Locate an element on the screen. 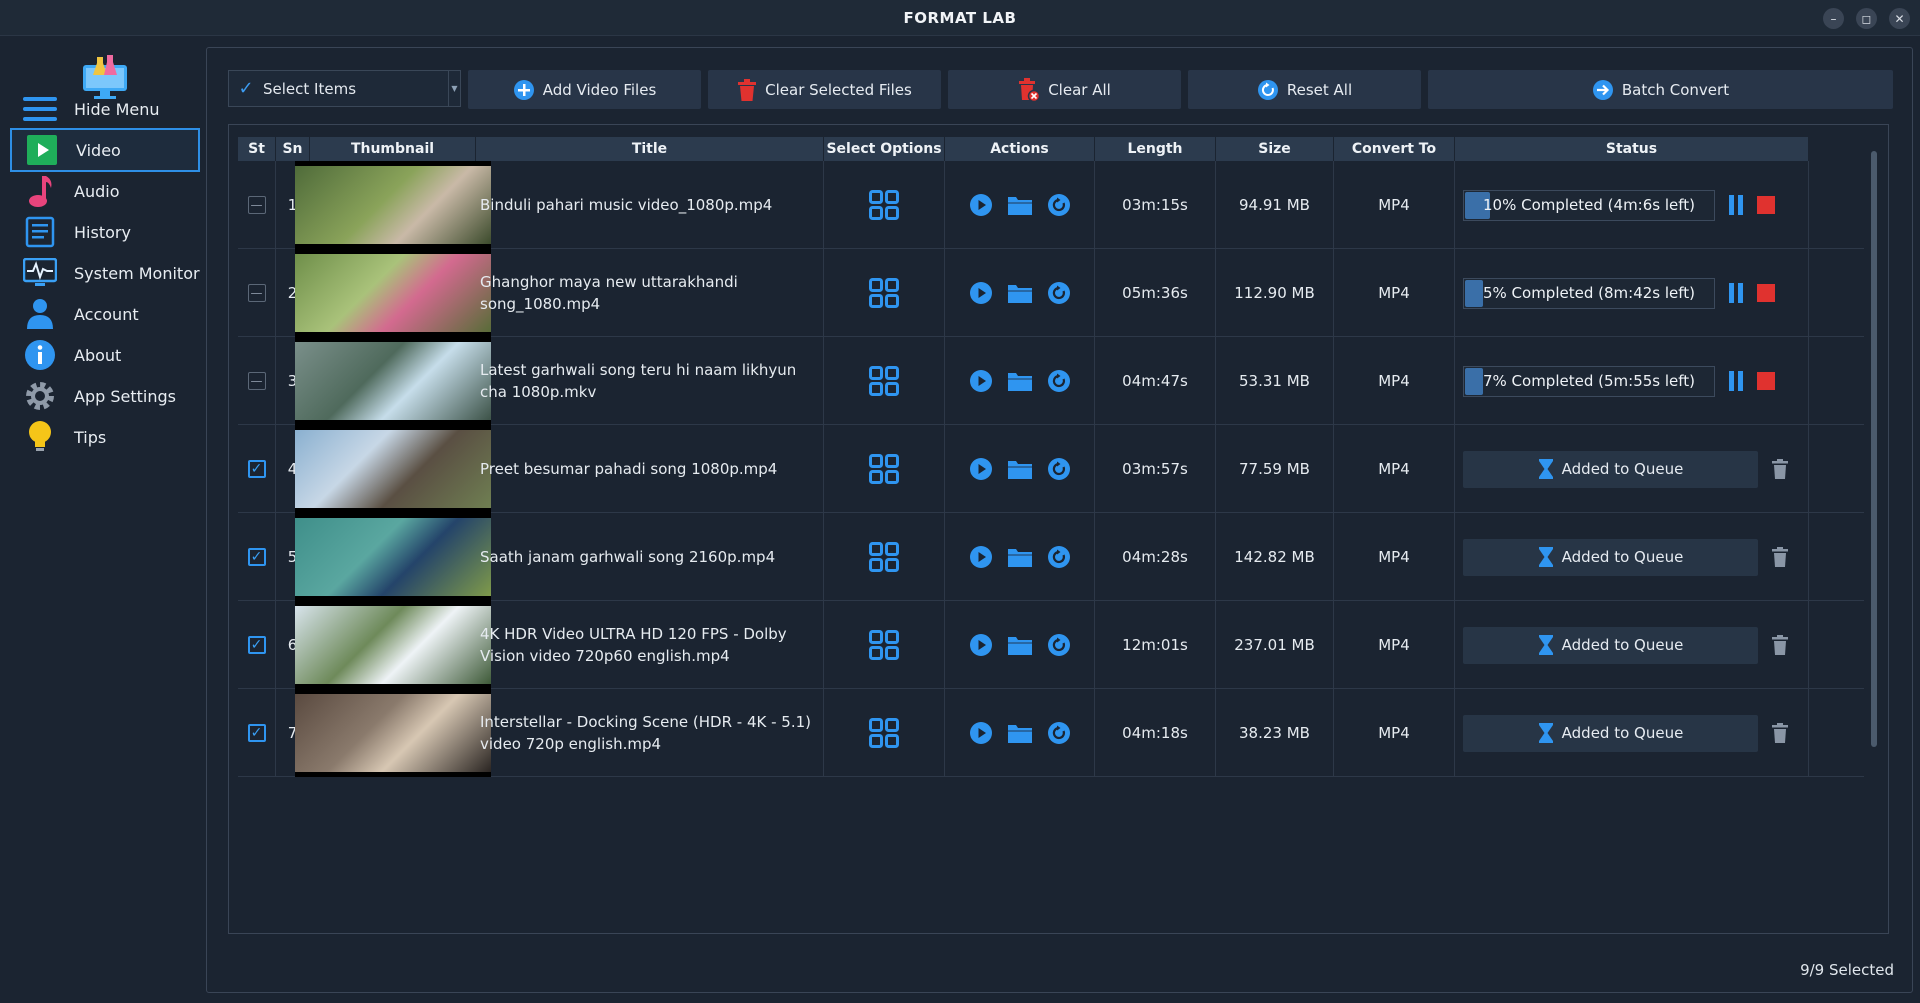  maximize-button: ◻ is located at coordinates (1866, 18).